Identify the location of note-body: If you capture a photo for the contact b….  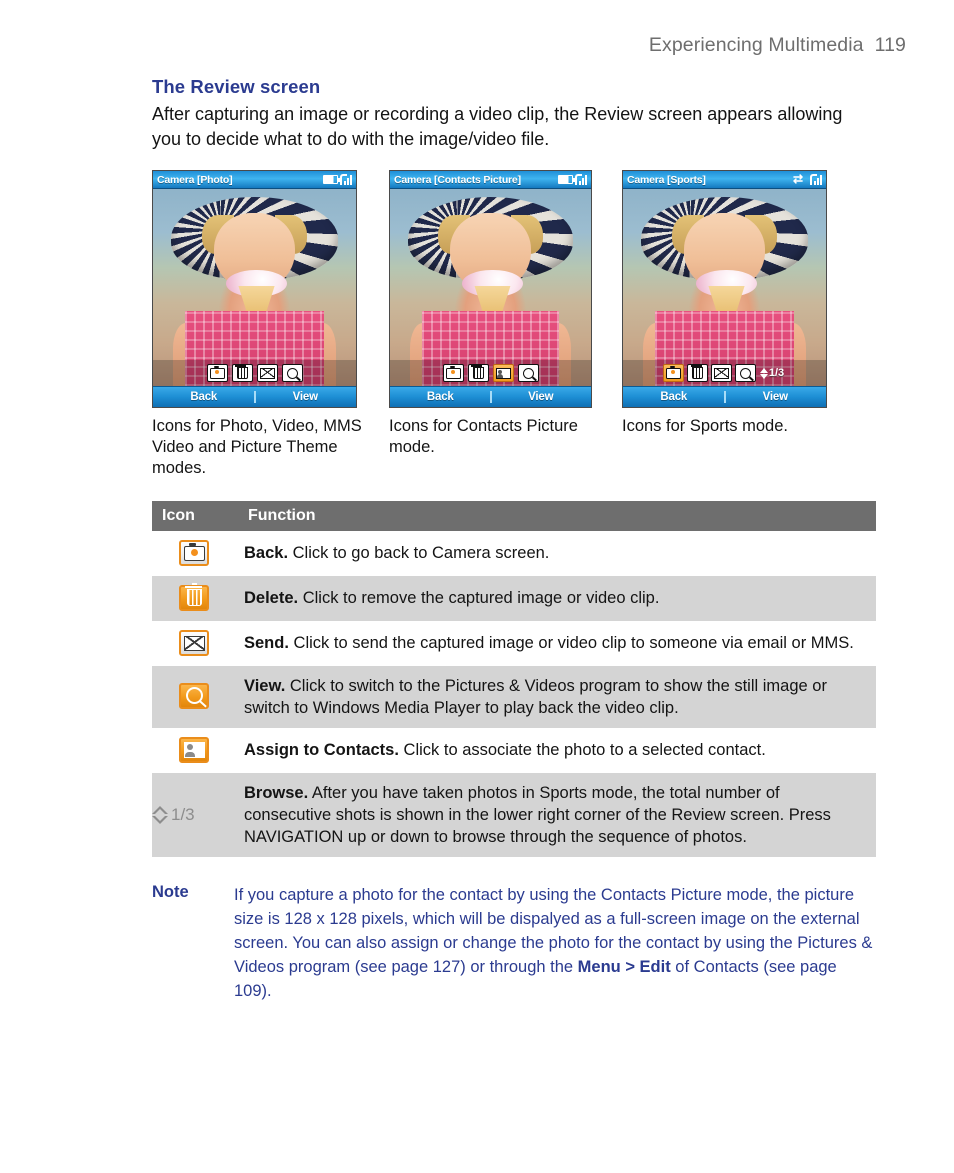
(555, 943).